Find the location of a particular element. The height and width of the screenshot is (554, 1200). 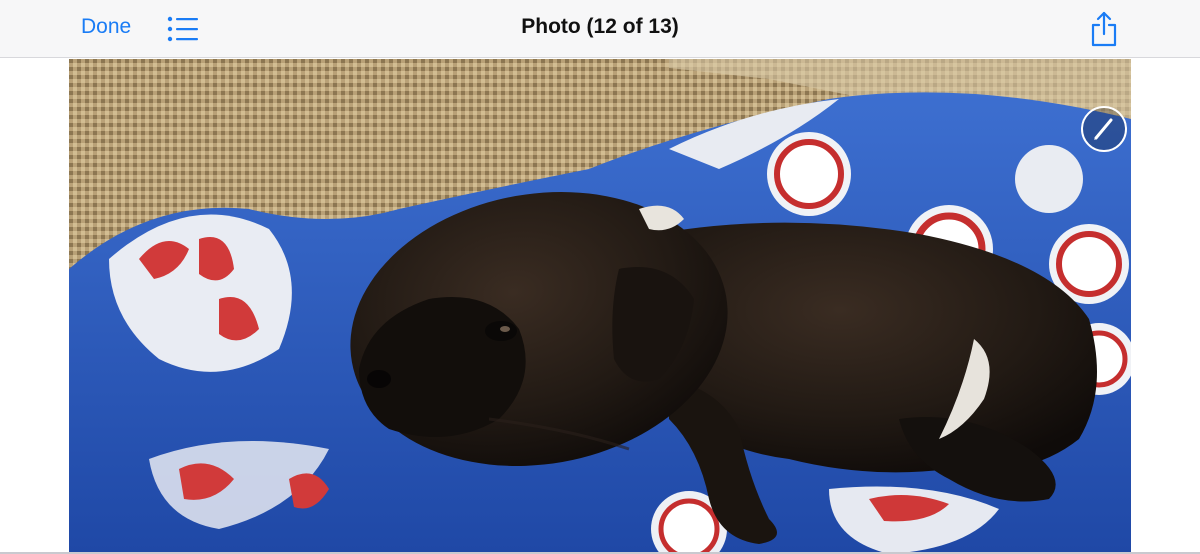

list-icon is located at coordinates (183, 29).